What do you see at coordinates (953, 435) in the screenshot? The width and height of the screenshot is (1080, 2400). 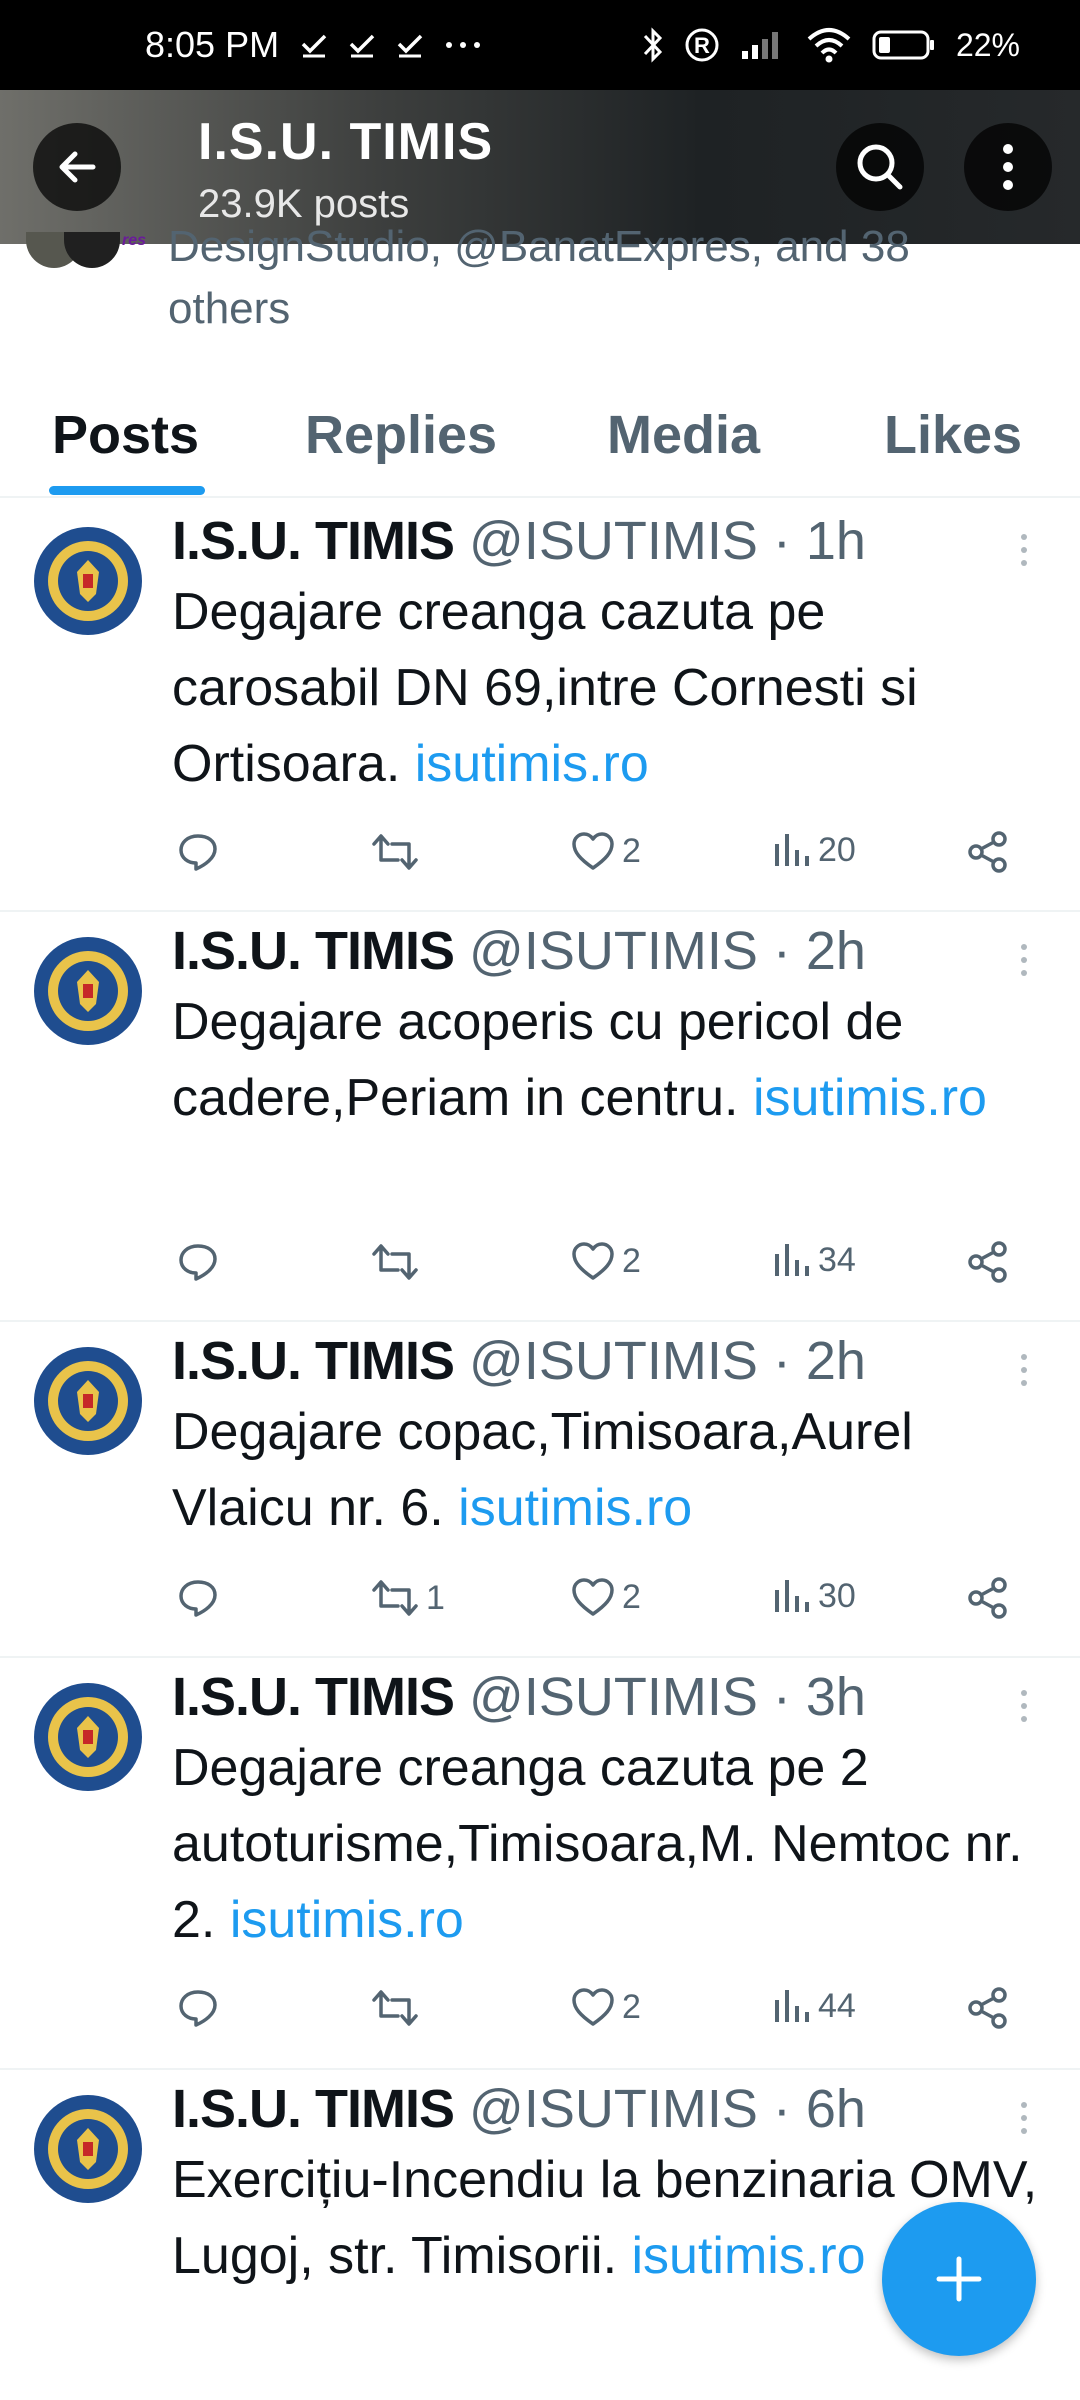 I see `tab-likes: Likes` at bounding box center [953, 435].